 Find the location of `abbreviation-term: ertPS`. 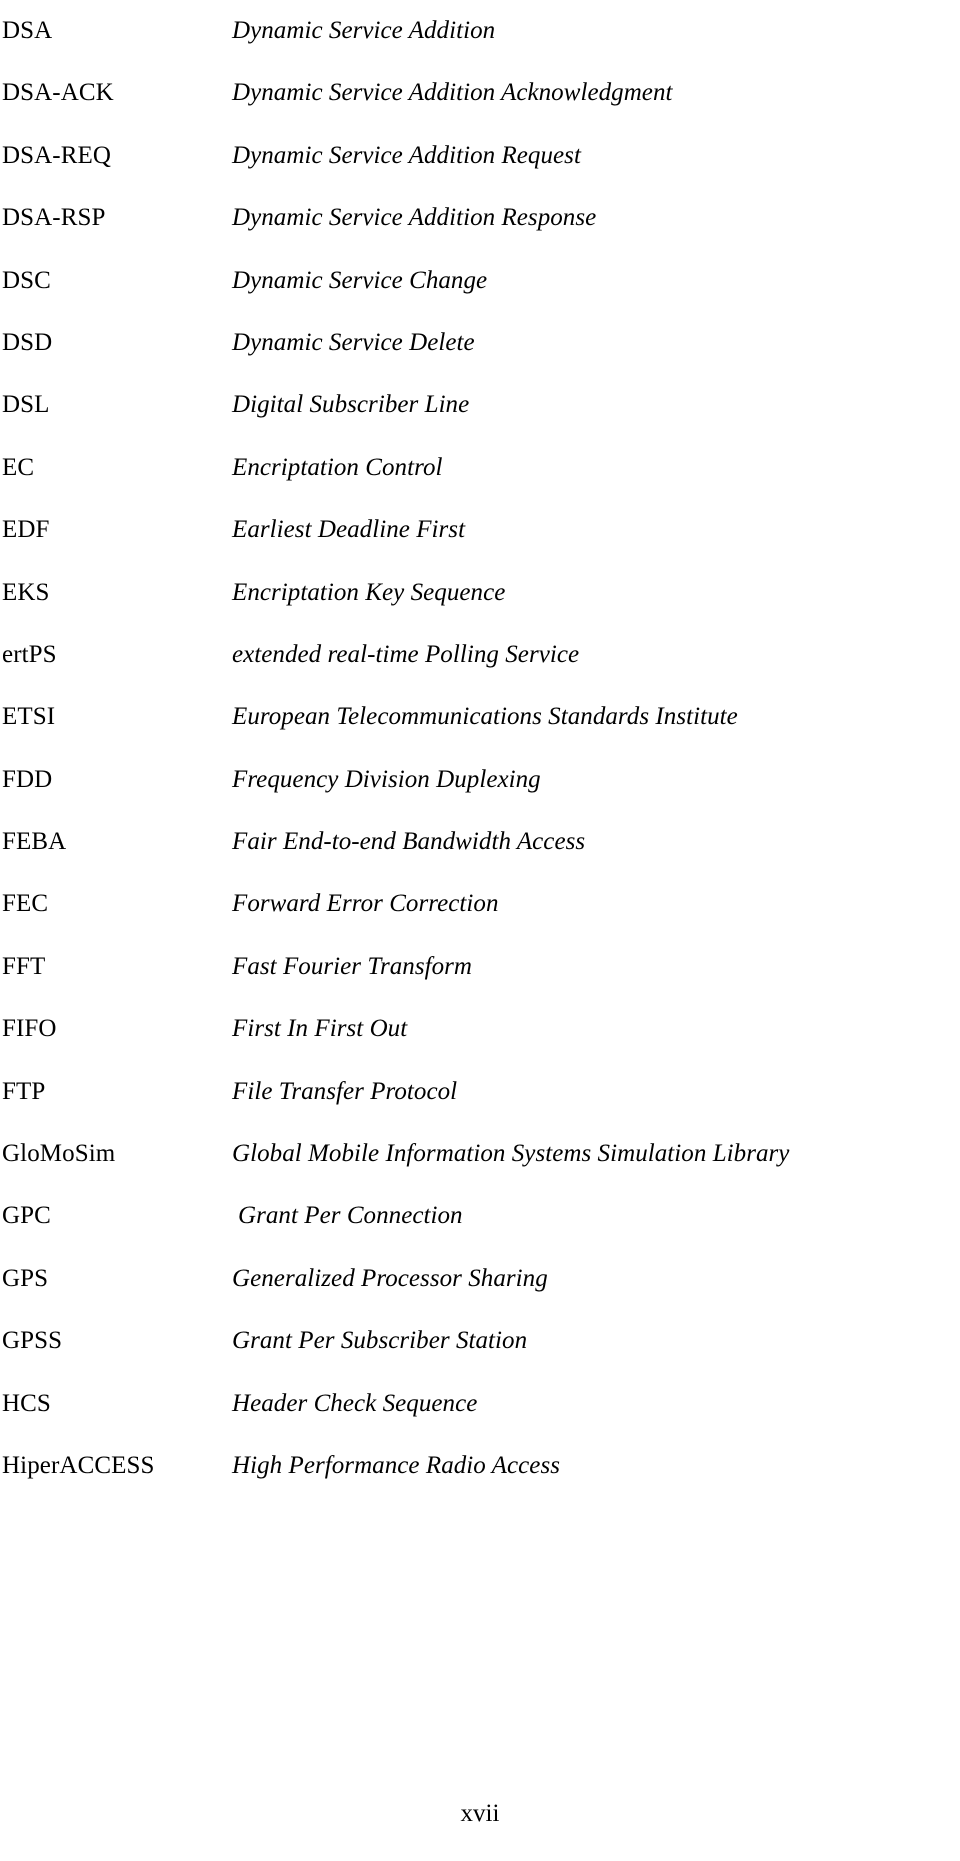

abbreviation-term: ertPS is located at coordinates (29, 654).